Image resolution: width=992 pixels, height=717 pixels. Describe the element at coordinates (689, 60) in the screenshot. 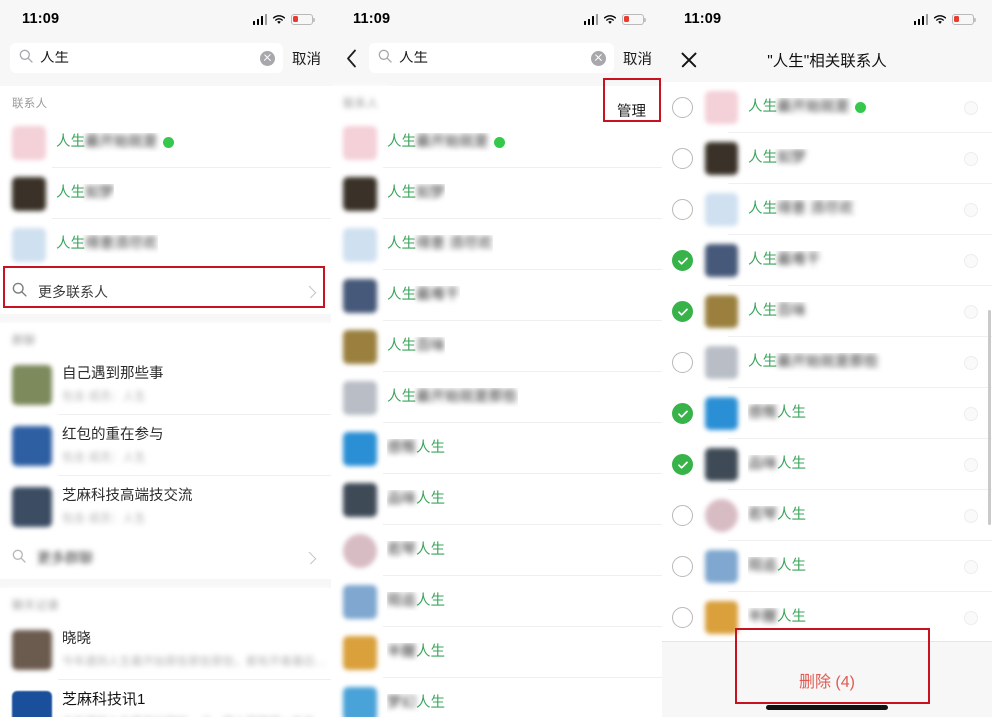

I see `close-icon` at that location.